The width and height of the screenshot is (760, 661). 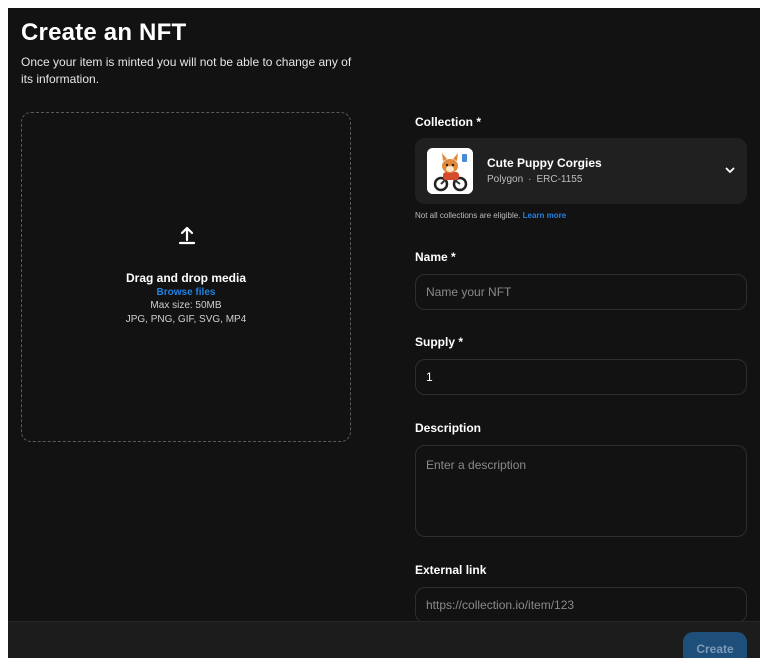 What do you see at coordinates (534, 179) in the screenshot?
I see `collection-meta: Polygon · ERC-1155` at bounding box center [534, 179].